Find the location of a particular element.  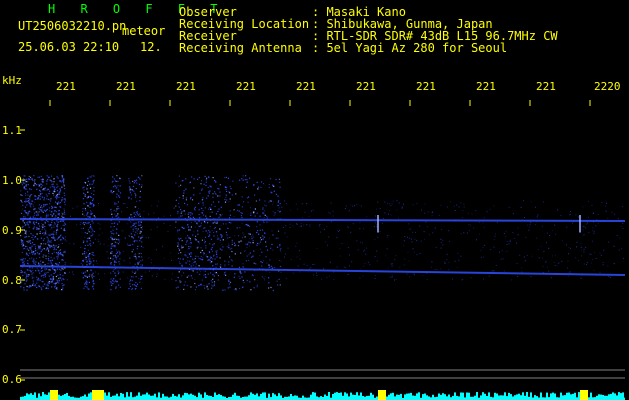

y-tick-label: 0.8 is located at coordinates (12, 280).